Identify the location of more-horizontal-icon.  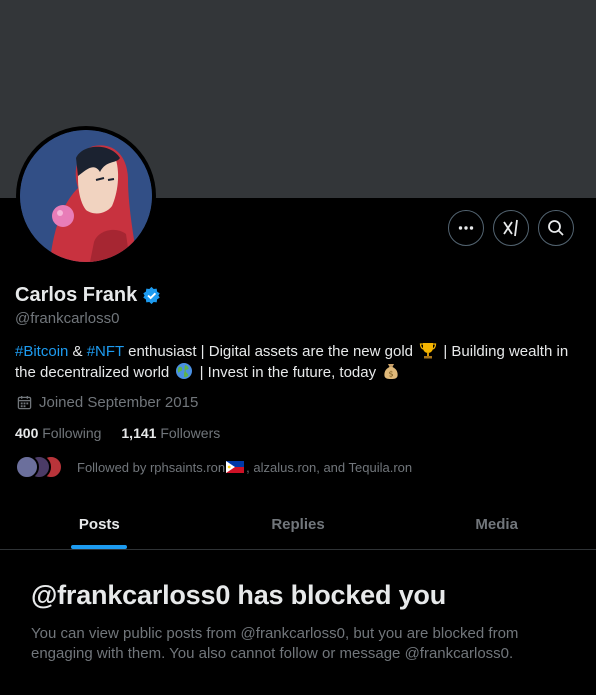
(466, 228).